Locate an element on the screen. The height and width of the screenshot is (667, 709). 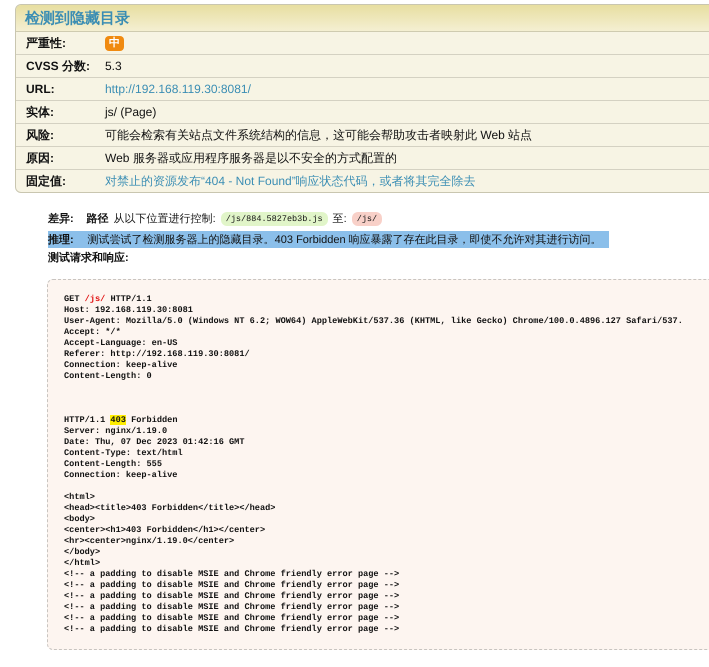
code-line: Content-Type: text/html is located at coordinates (124, 453).